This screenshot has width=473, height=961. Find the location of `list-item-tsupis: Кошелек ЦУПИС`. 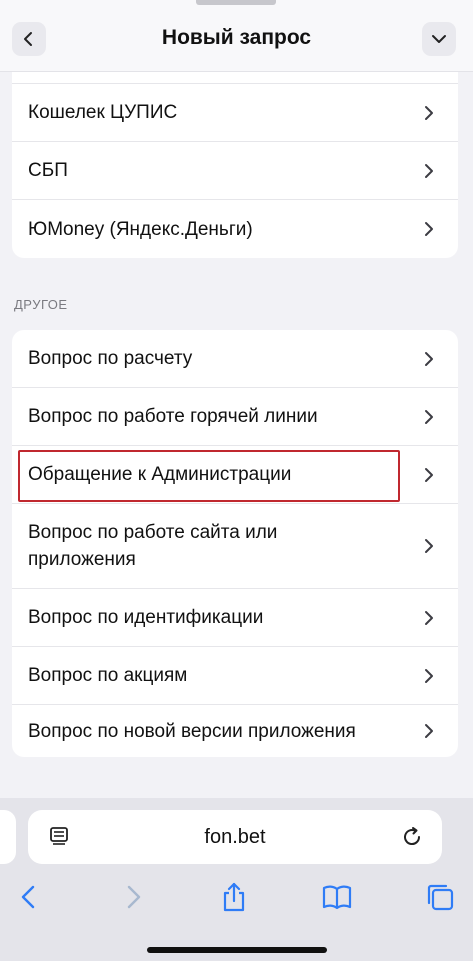

list-item-tsupis: Кошелек ЦУПИС is located at coordinates (235, 113).